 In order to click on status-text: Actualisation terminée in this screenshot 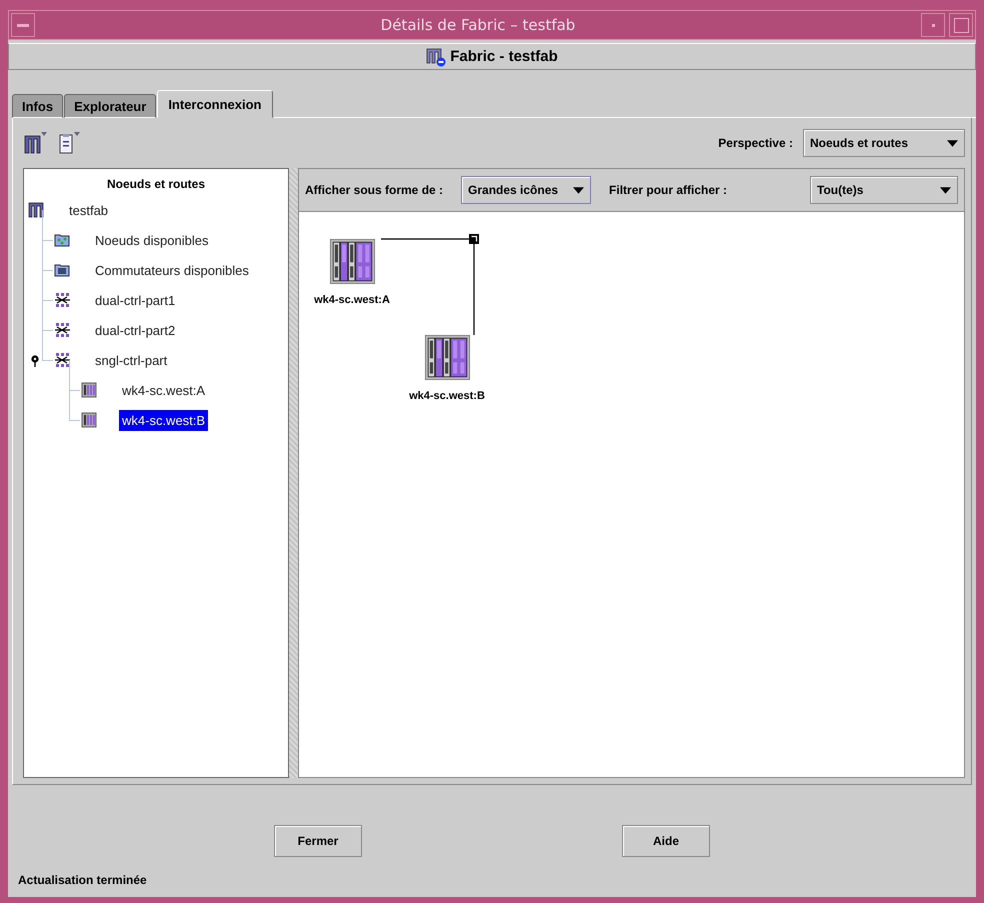, I will do `click(83, 880)`.